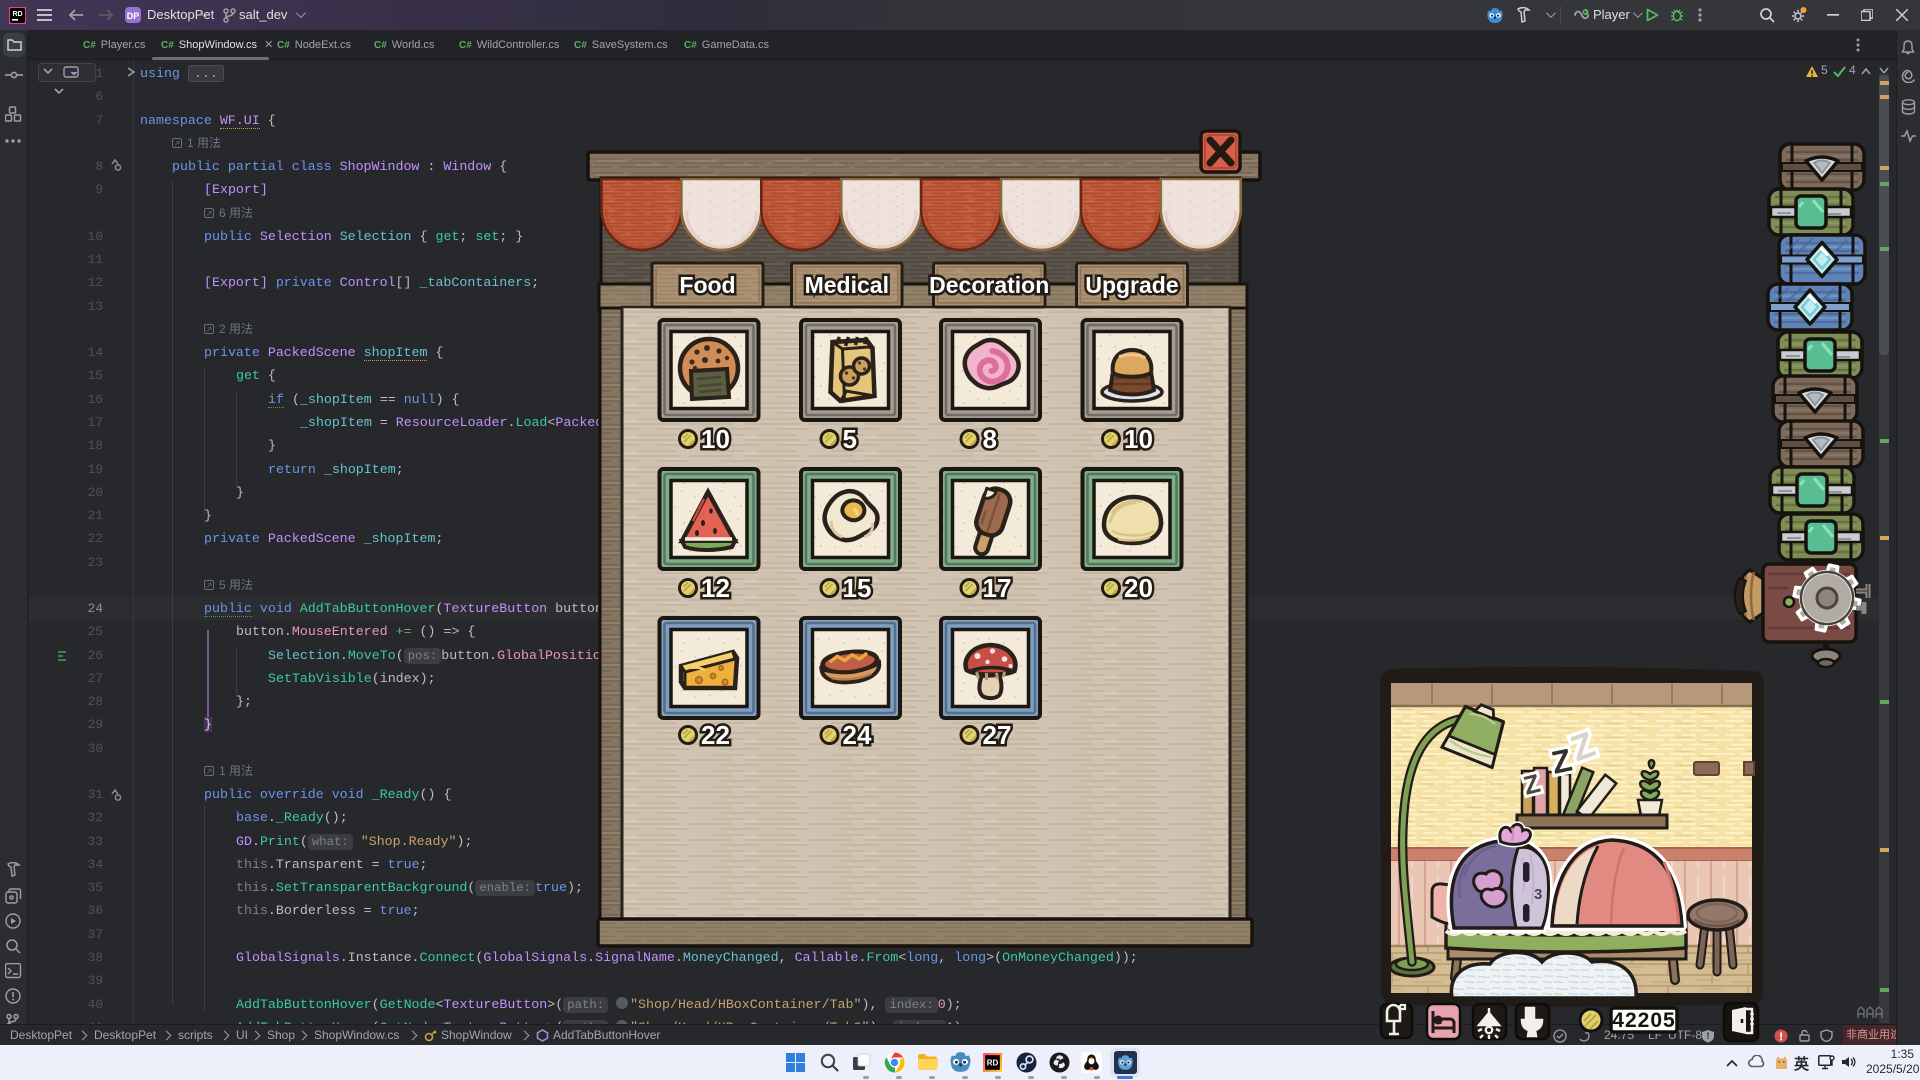 This screenshot has width=1920, height=1080. Describe the element at coordinates (989, 285) in the screenshot. I see `svg-text: Decoration` at that location.